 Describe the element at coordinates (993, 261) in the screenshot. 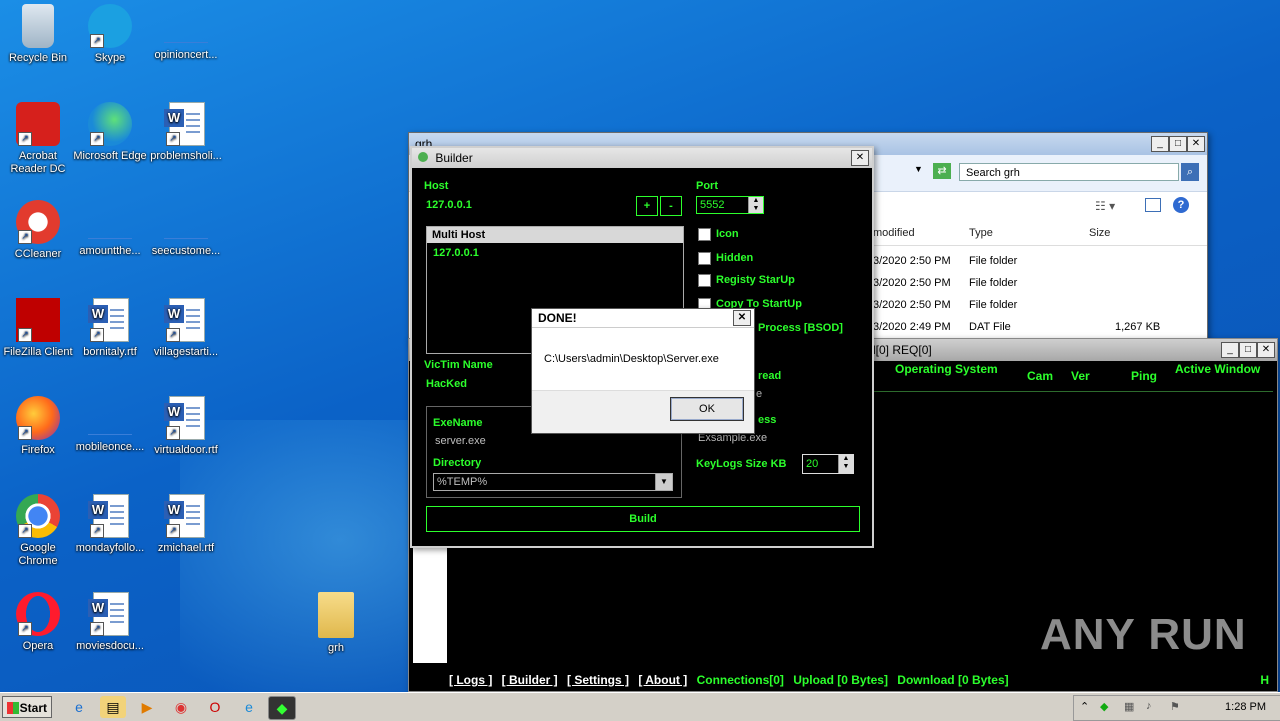

I see `cell-type: File folder` at that location.